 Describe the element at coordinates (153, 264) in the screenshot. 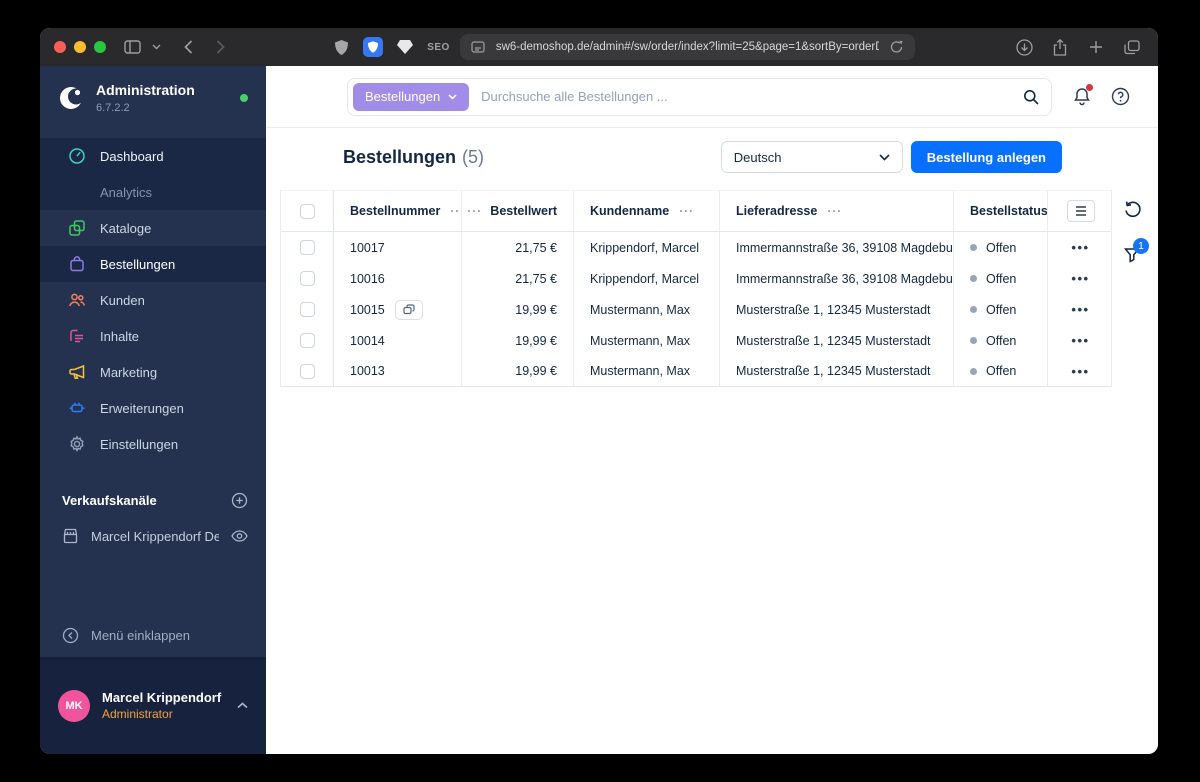

I see `sidebar-item-bestellungen: Bestellungen` at that location.